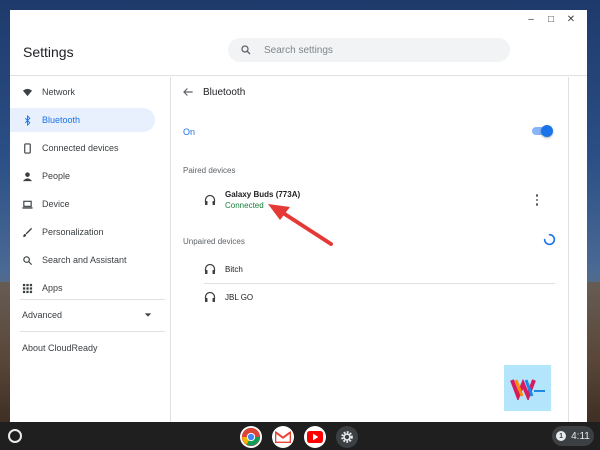 The height and width of the screenshot is (450, 600). I want to click on bluetooth-on-label: On, so click(189, 132).